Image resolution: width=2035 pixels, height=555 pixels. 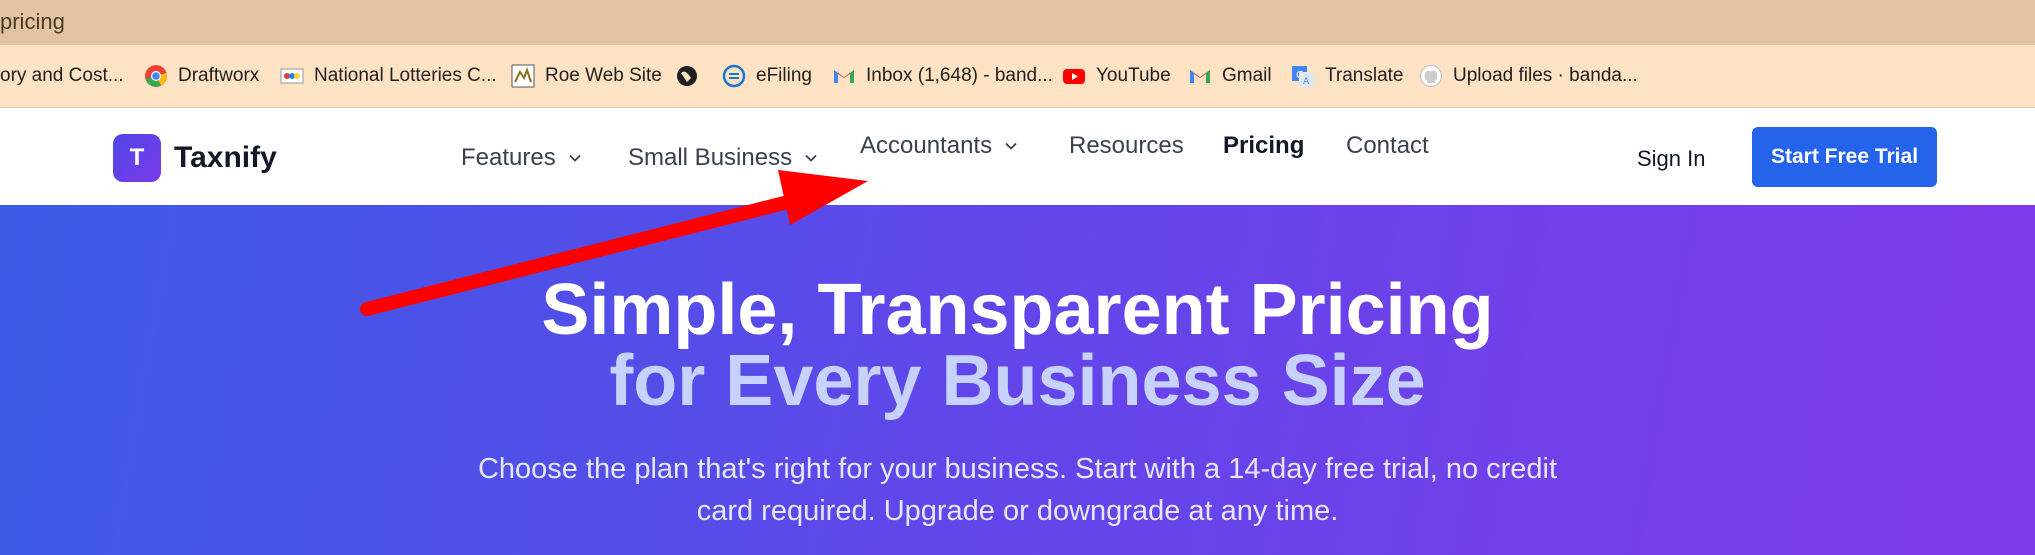 I want to click on translate-icon: GA, so click(x=1303, y=76).